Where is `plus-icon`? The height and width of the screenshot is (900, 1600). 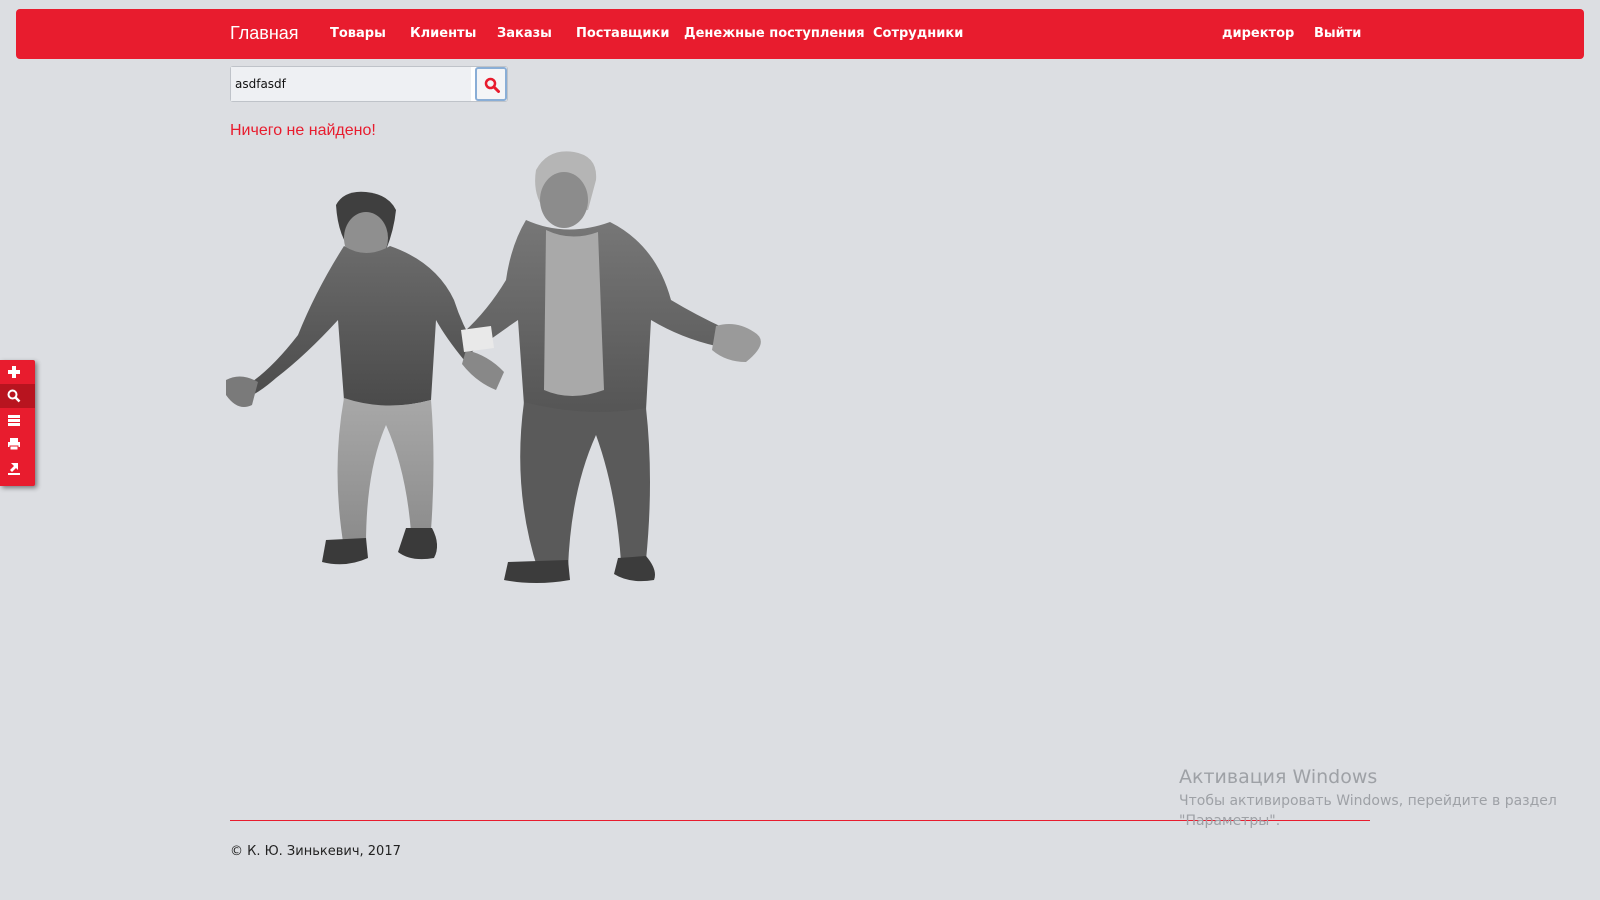 plus-icon is located at coordinates (14, 372).